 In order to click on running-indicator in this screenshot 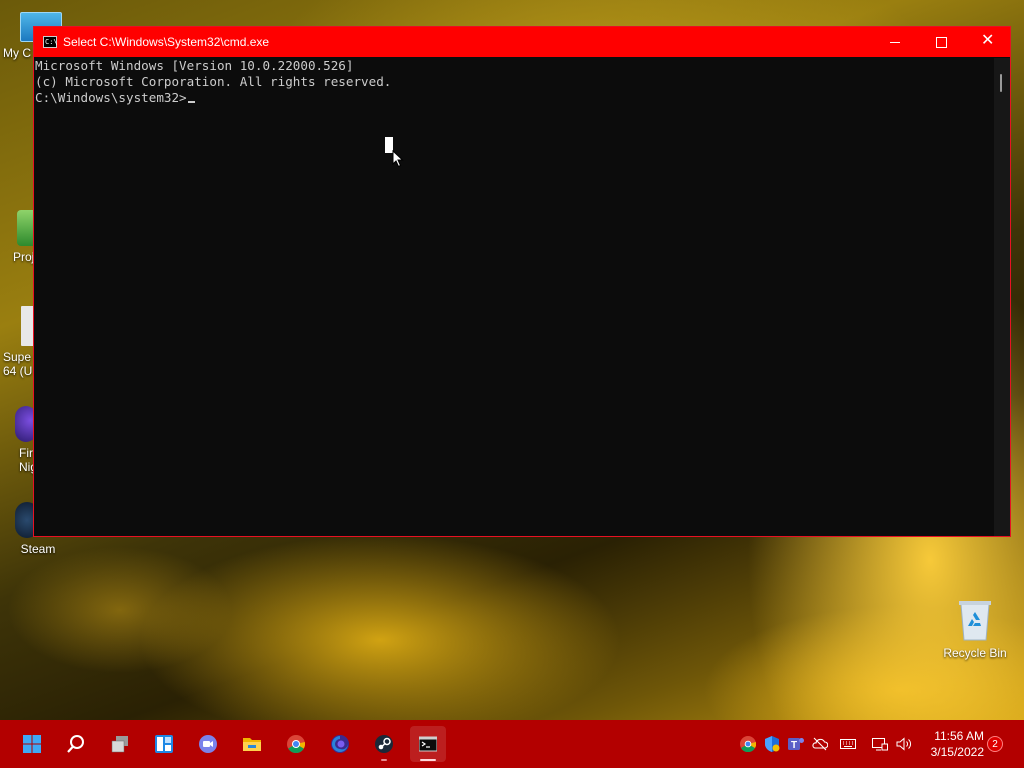, I will do `click(384, 760)`.